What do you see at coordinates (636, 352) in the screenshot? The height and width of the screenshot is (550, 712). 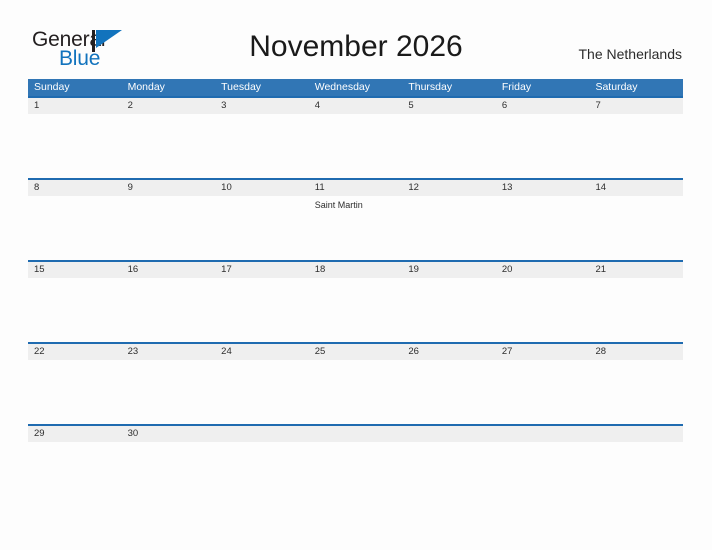 I see `day-number: 28` at bounding box center [636, 352].